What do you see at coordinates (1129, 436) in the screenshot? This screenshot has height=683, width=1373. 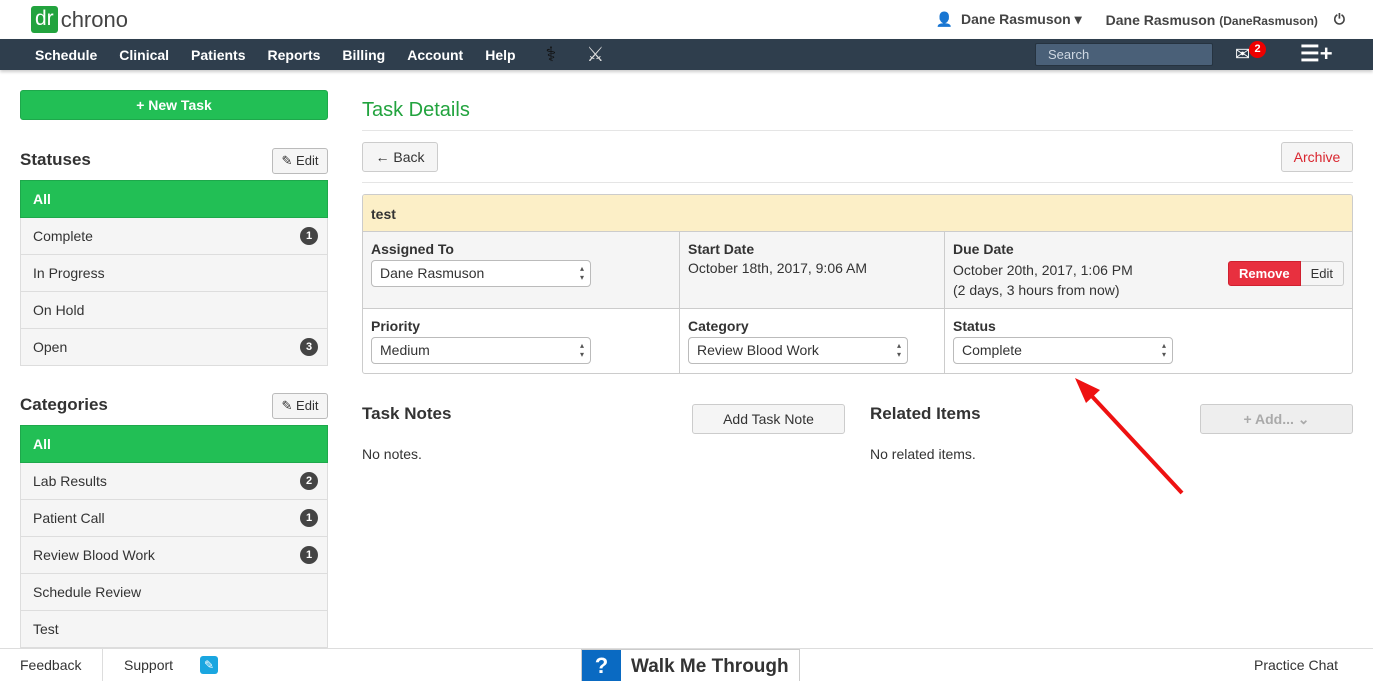 I see `annotation-arrow` at bounding box center [1129, 436].